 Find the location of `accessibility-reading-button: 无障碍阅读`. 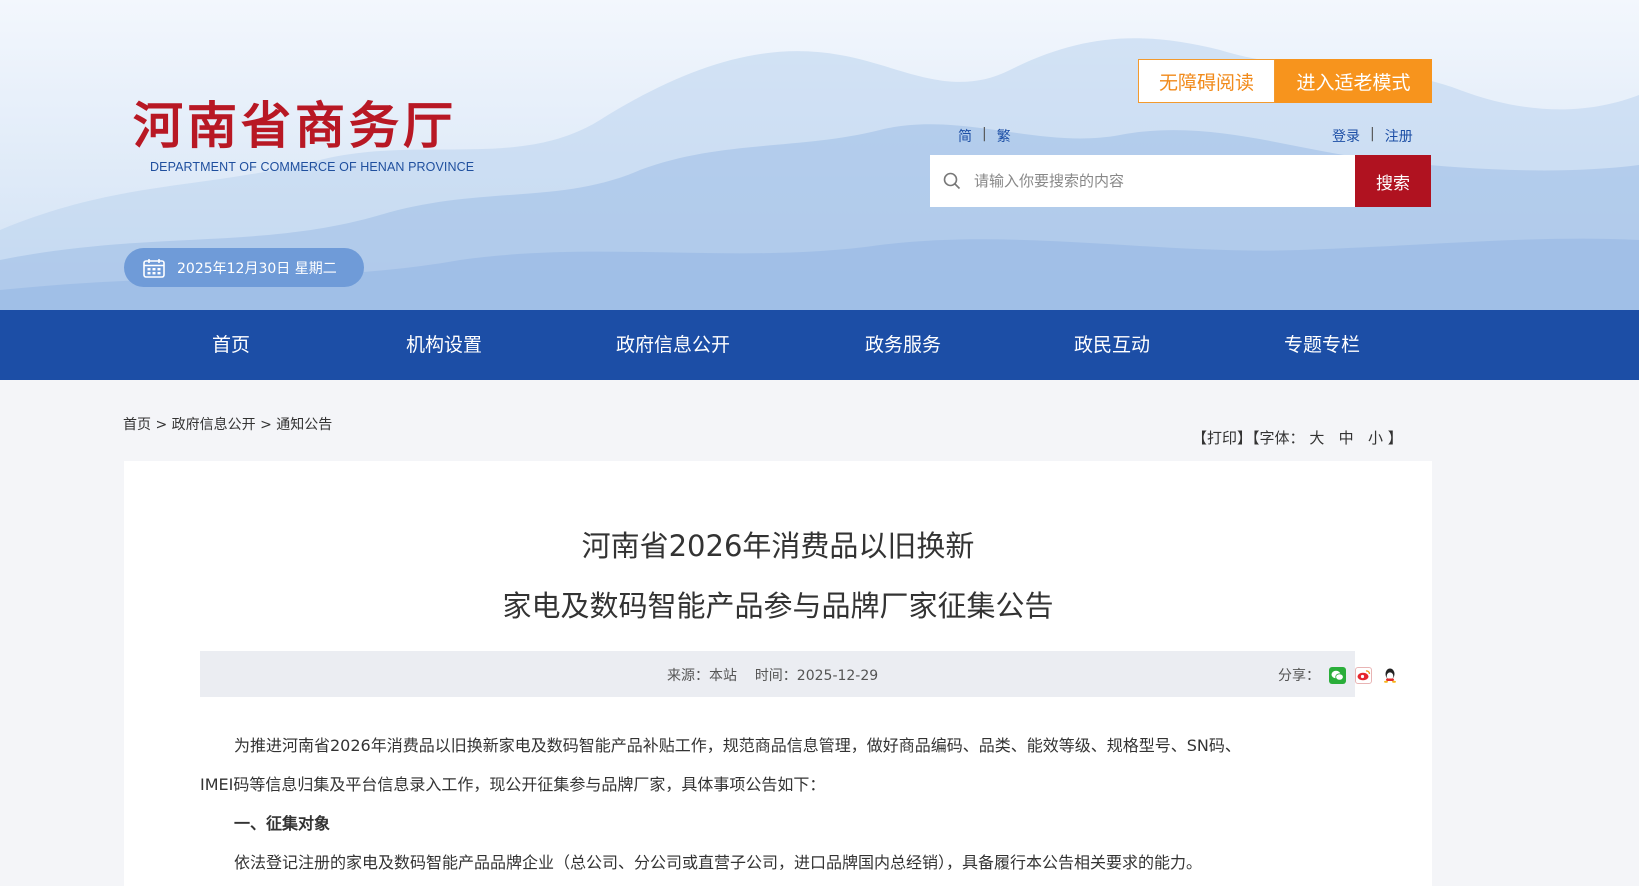

accessibility-reading-button: 无障碍阅读 is located at coordinates (1206, 81).